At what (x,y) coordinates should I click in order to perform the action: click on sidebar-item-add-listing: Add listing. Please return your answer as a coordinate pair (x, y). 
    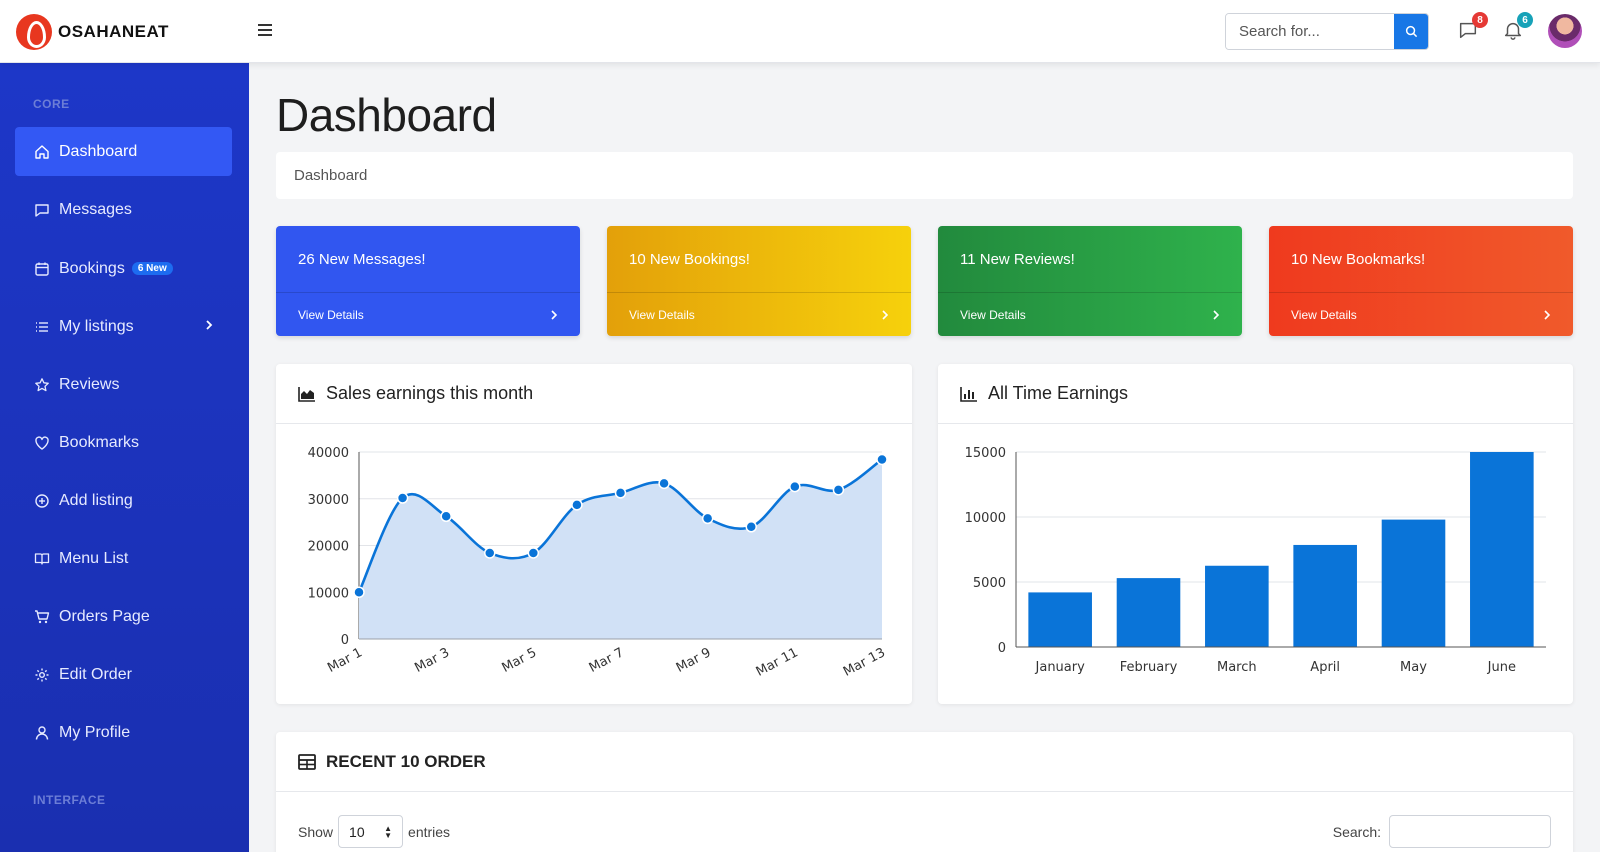
    Looking at the image, I should click on (123, 500).